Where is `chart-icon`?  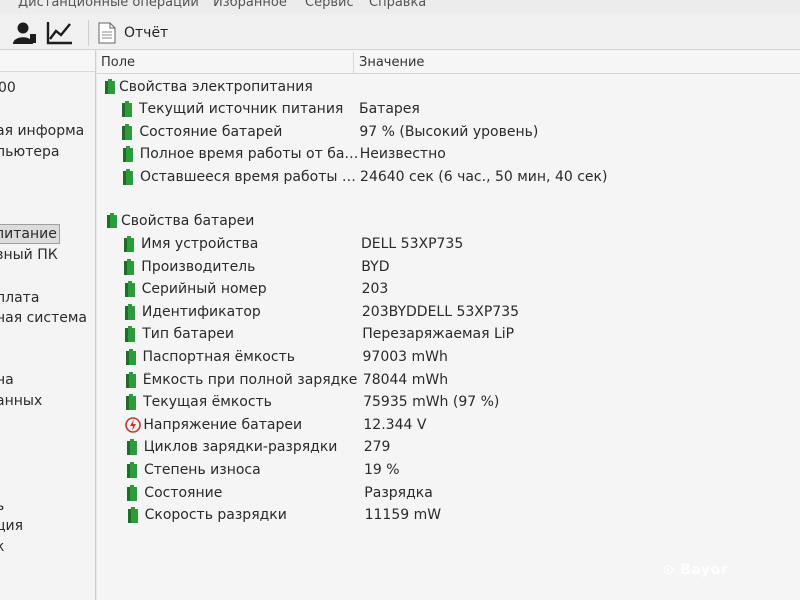
chart-icon is located at coordinates (60, 33).